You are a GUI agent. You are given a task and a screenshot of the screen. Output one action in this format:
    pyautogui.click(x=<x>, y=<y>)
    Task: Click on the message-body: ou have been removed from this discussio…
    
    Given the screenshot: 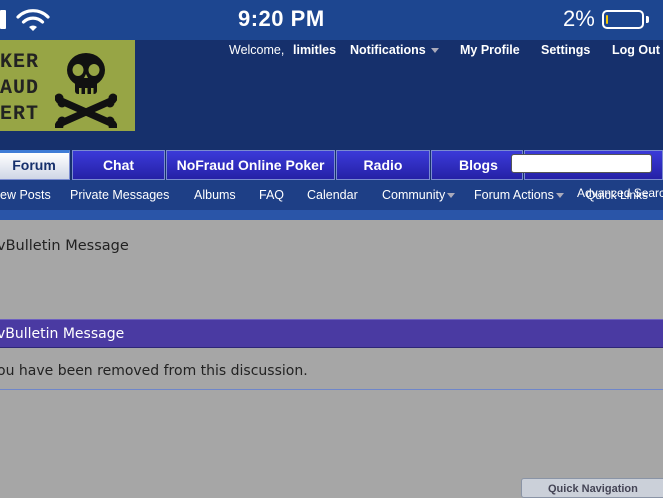 What is the action you would take?
    pyautogui.click(x=154, y=371)
    